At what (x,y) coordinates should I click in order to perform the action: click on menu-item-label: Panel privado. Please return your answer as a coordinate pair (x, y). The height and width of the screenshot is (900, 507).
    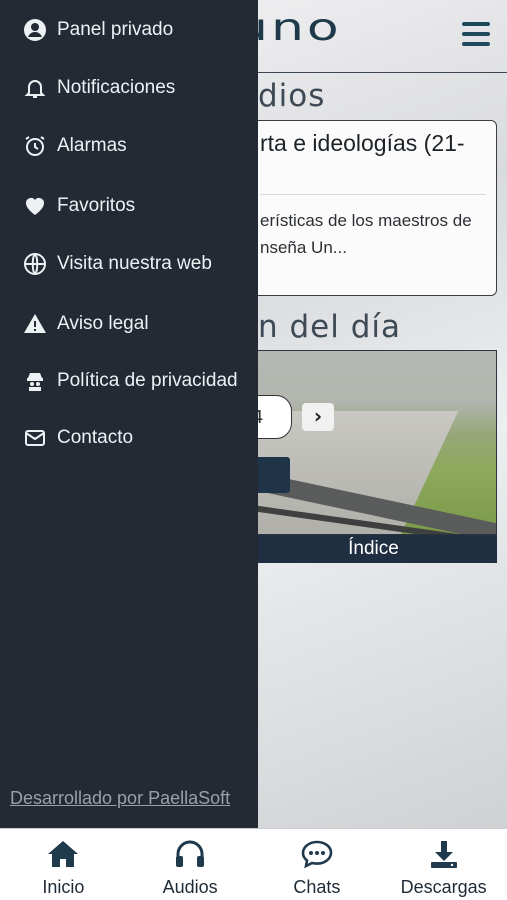
    Looking at the image, I should click on (115, 29).